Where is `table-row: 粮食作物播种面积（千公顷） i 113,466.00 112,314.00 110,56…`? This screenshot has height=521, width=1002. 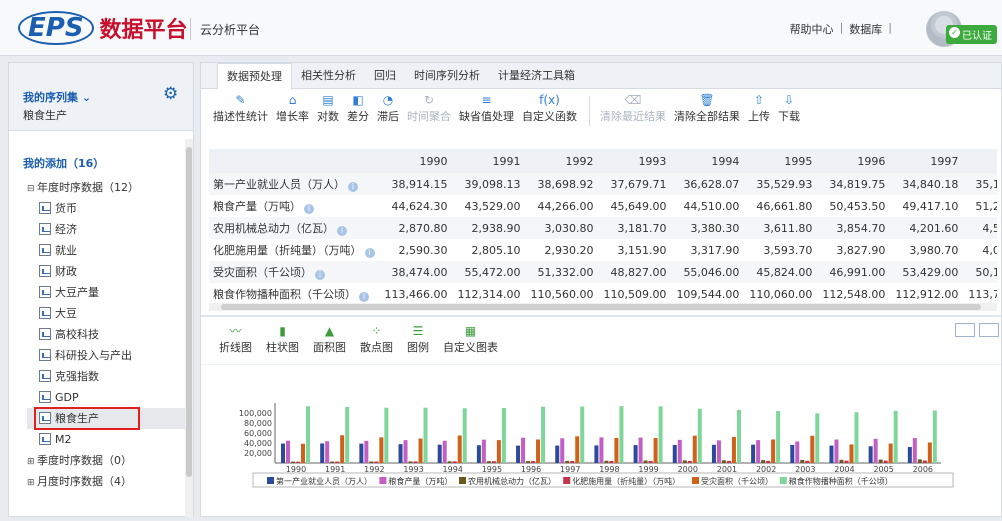
table-row: 粮食作物播种面积（千公顷） i 113,466.00 112,314.00 110,56… is located at coordinates (603, 293).